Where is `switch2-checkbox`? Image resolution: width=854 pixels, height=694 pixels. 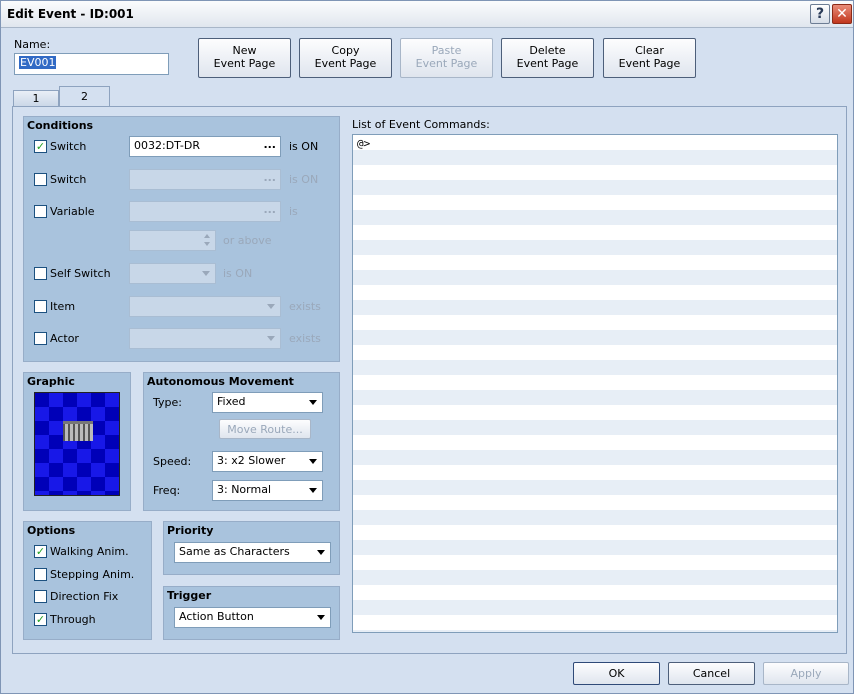 switch2-checkbox is located at coordinates (40, 179).